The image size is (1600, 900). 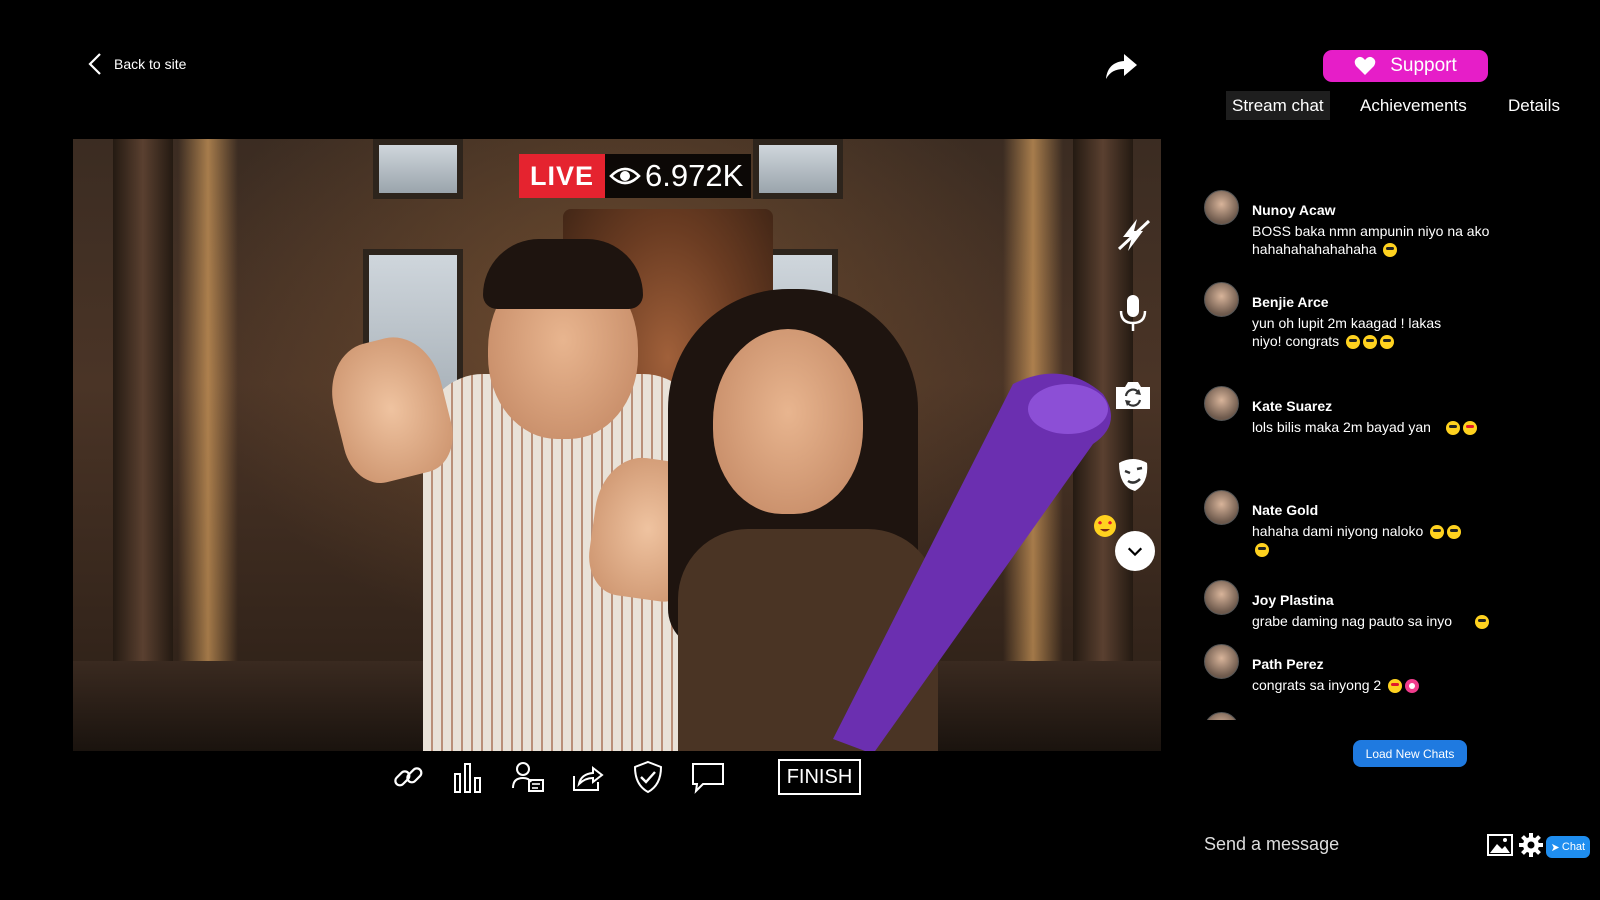 I want to click on eye-icon, so click(x=625, y=176).